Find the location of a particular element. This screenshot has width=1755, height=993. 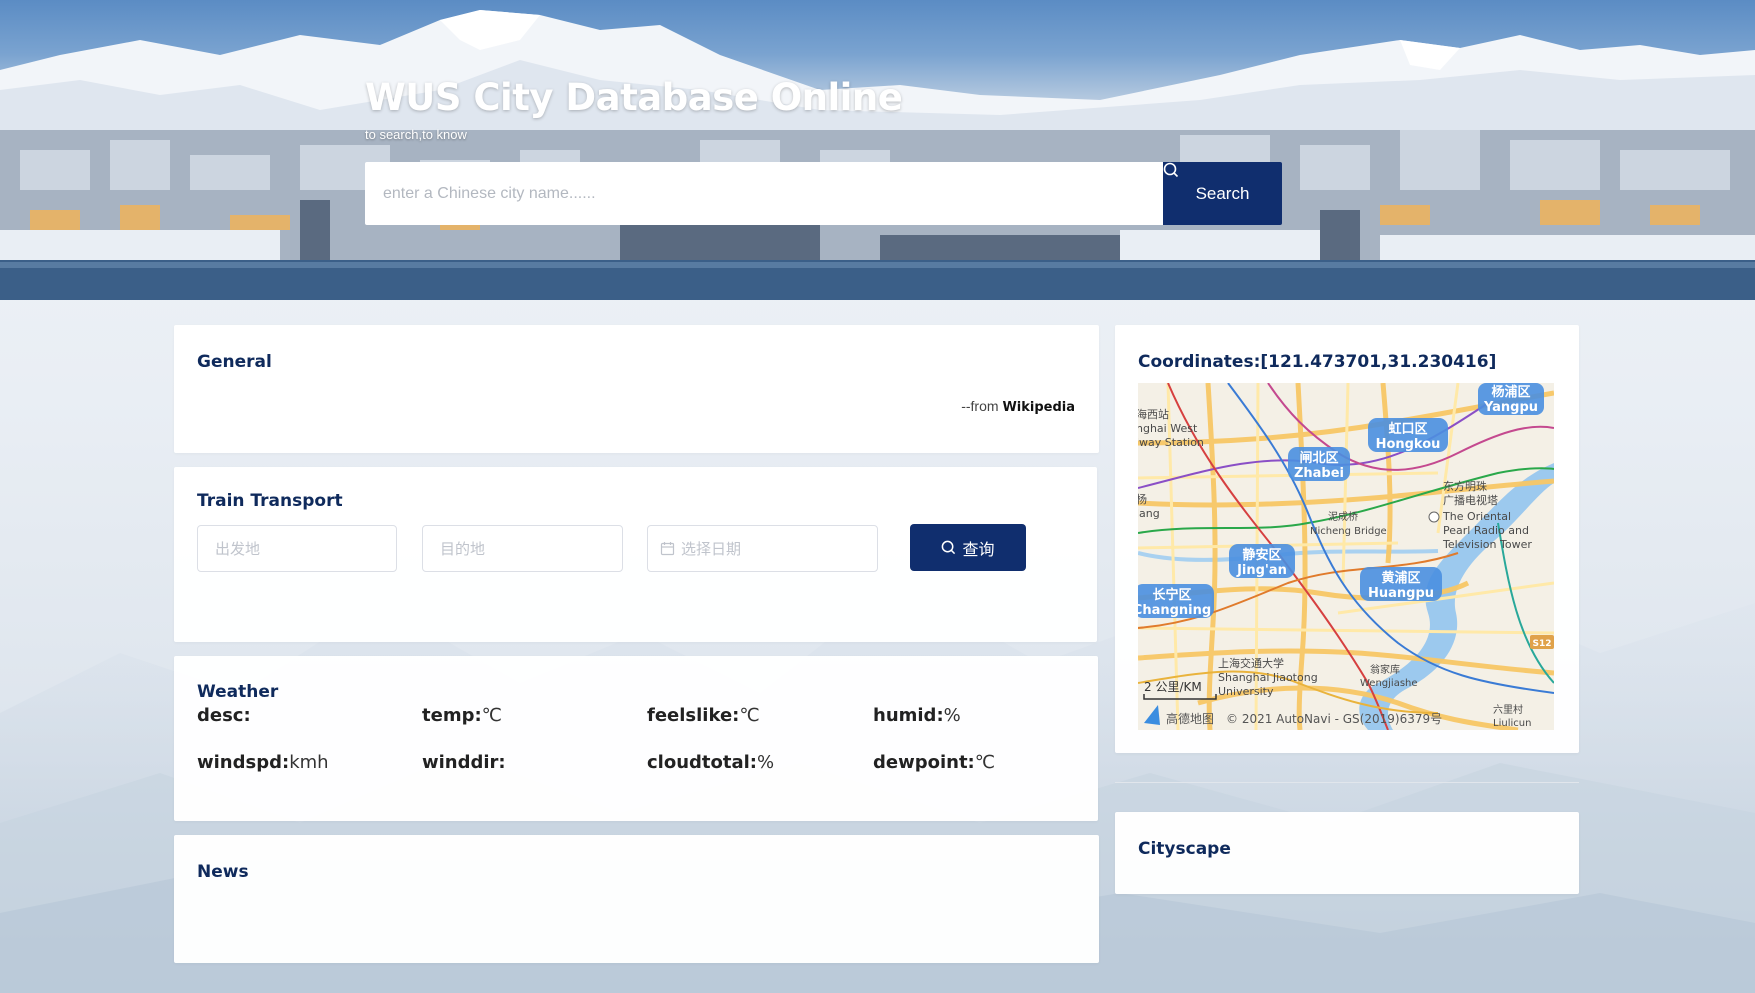

map-label-zhabei-cn: 闸北区 is located at coordinates (1318, 458).